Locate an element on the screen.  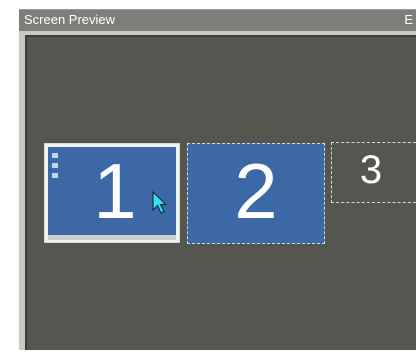
screen-2-number: 2 is located at coordinates (256, 191).